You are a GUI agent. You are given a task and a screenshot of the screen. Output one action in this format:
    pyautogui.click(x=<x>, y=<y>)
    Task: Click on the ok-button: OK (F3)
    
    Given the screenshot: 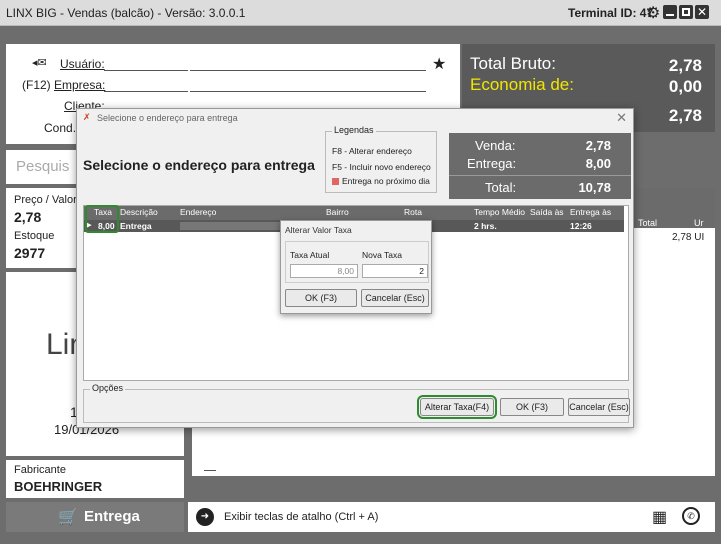 What is the action you would take?
    pyautogui.click(x=532, y=407)
    